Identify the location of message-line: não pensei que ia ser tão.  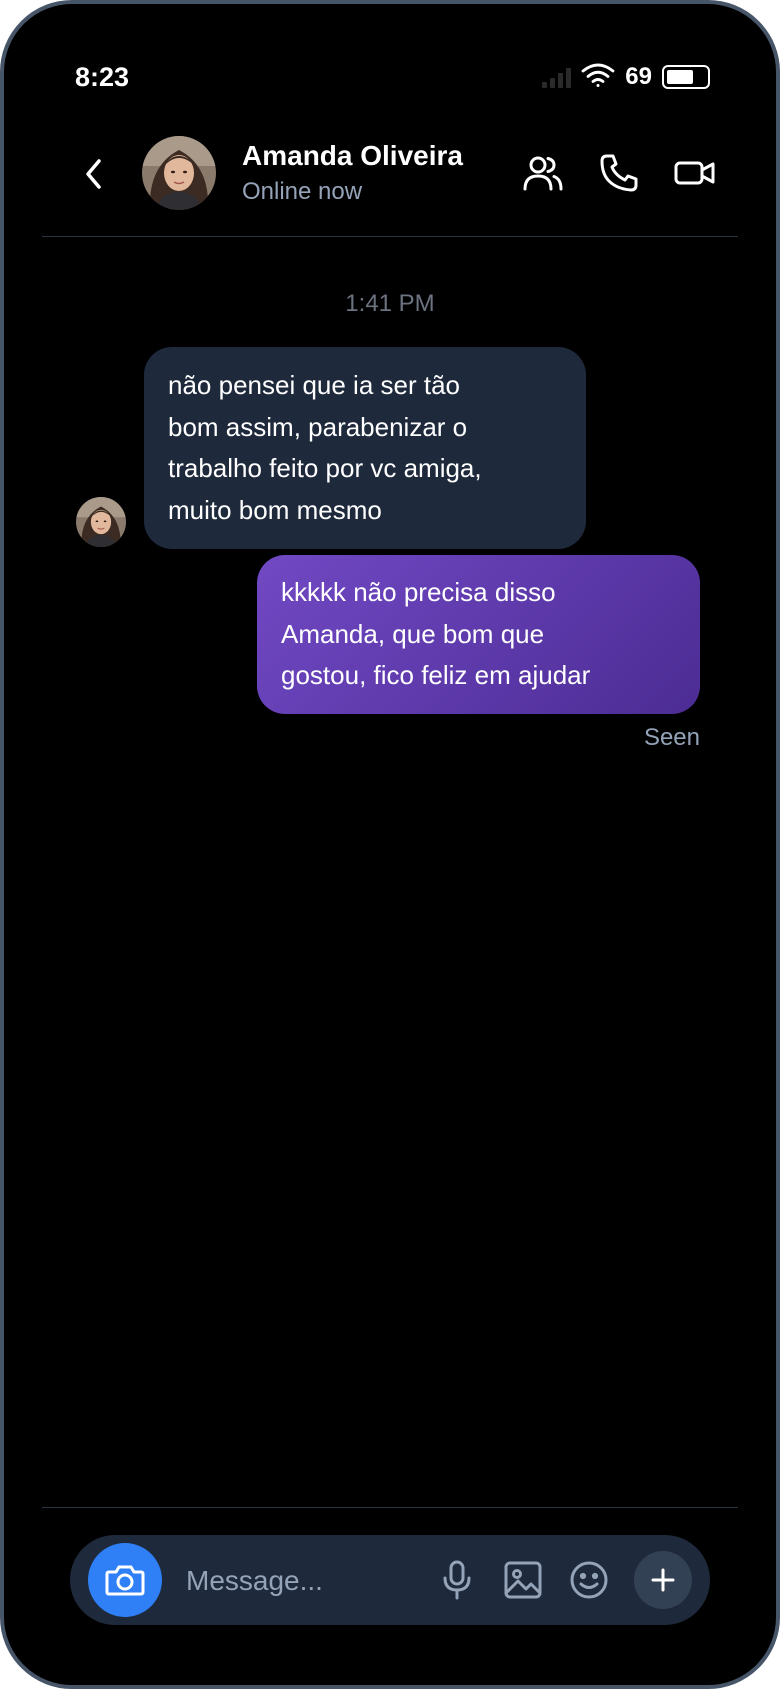
(314, 385).